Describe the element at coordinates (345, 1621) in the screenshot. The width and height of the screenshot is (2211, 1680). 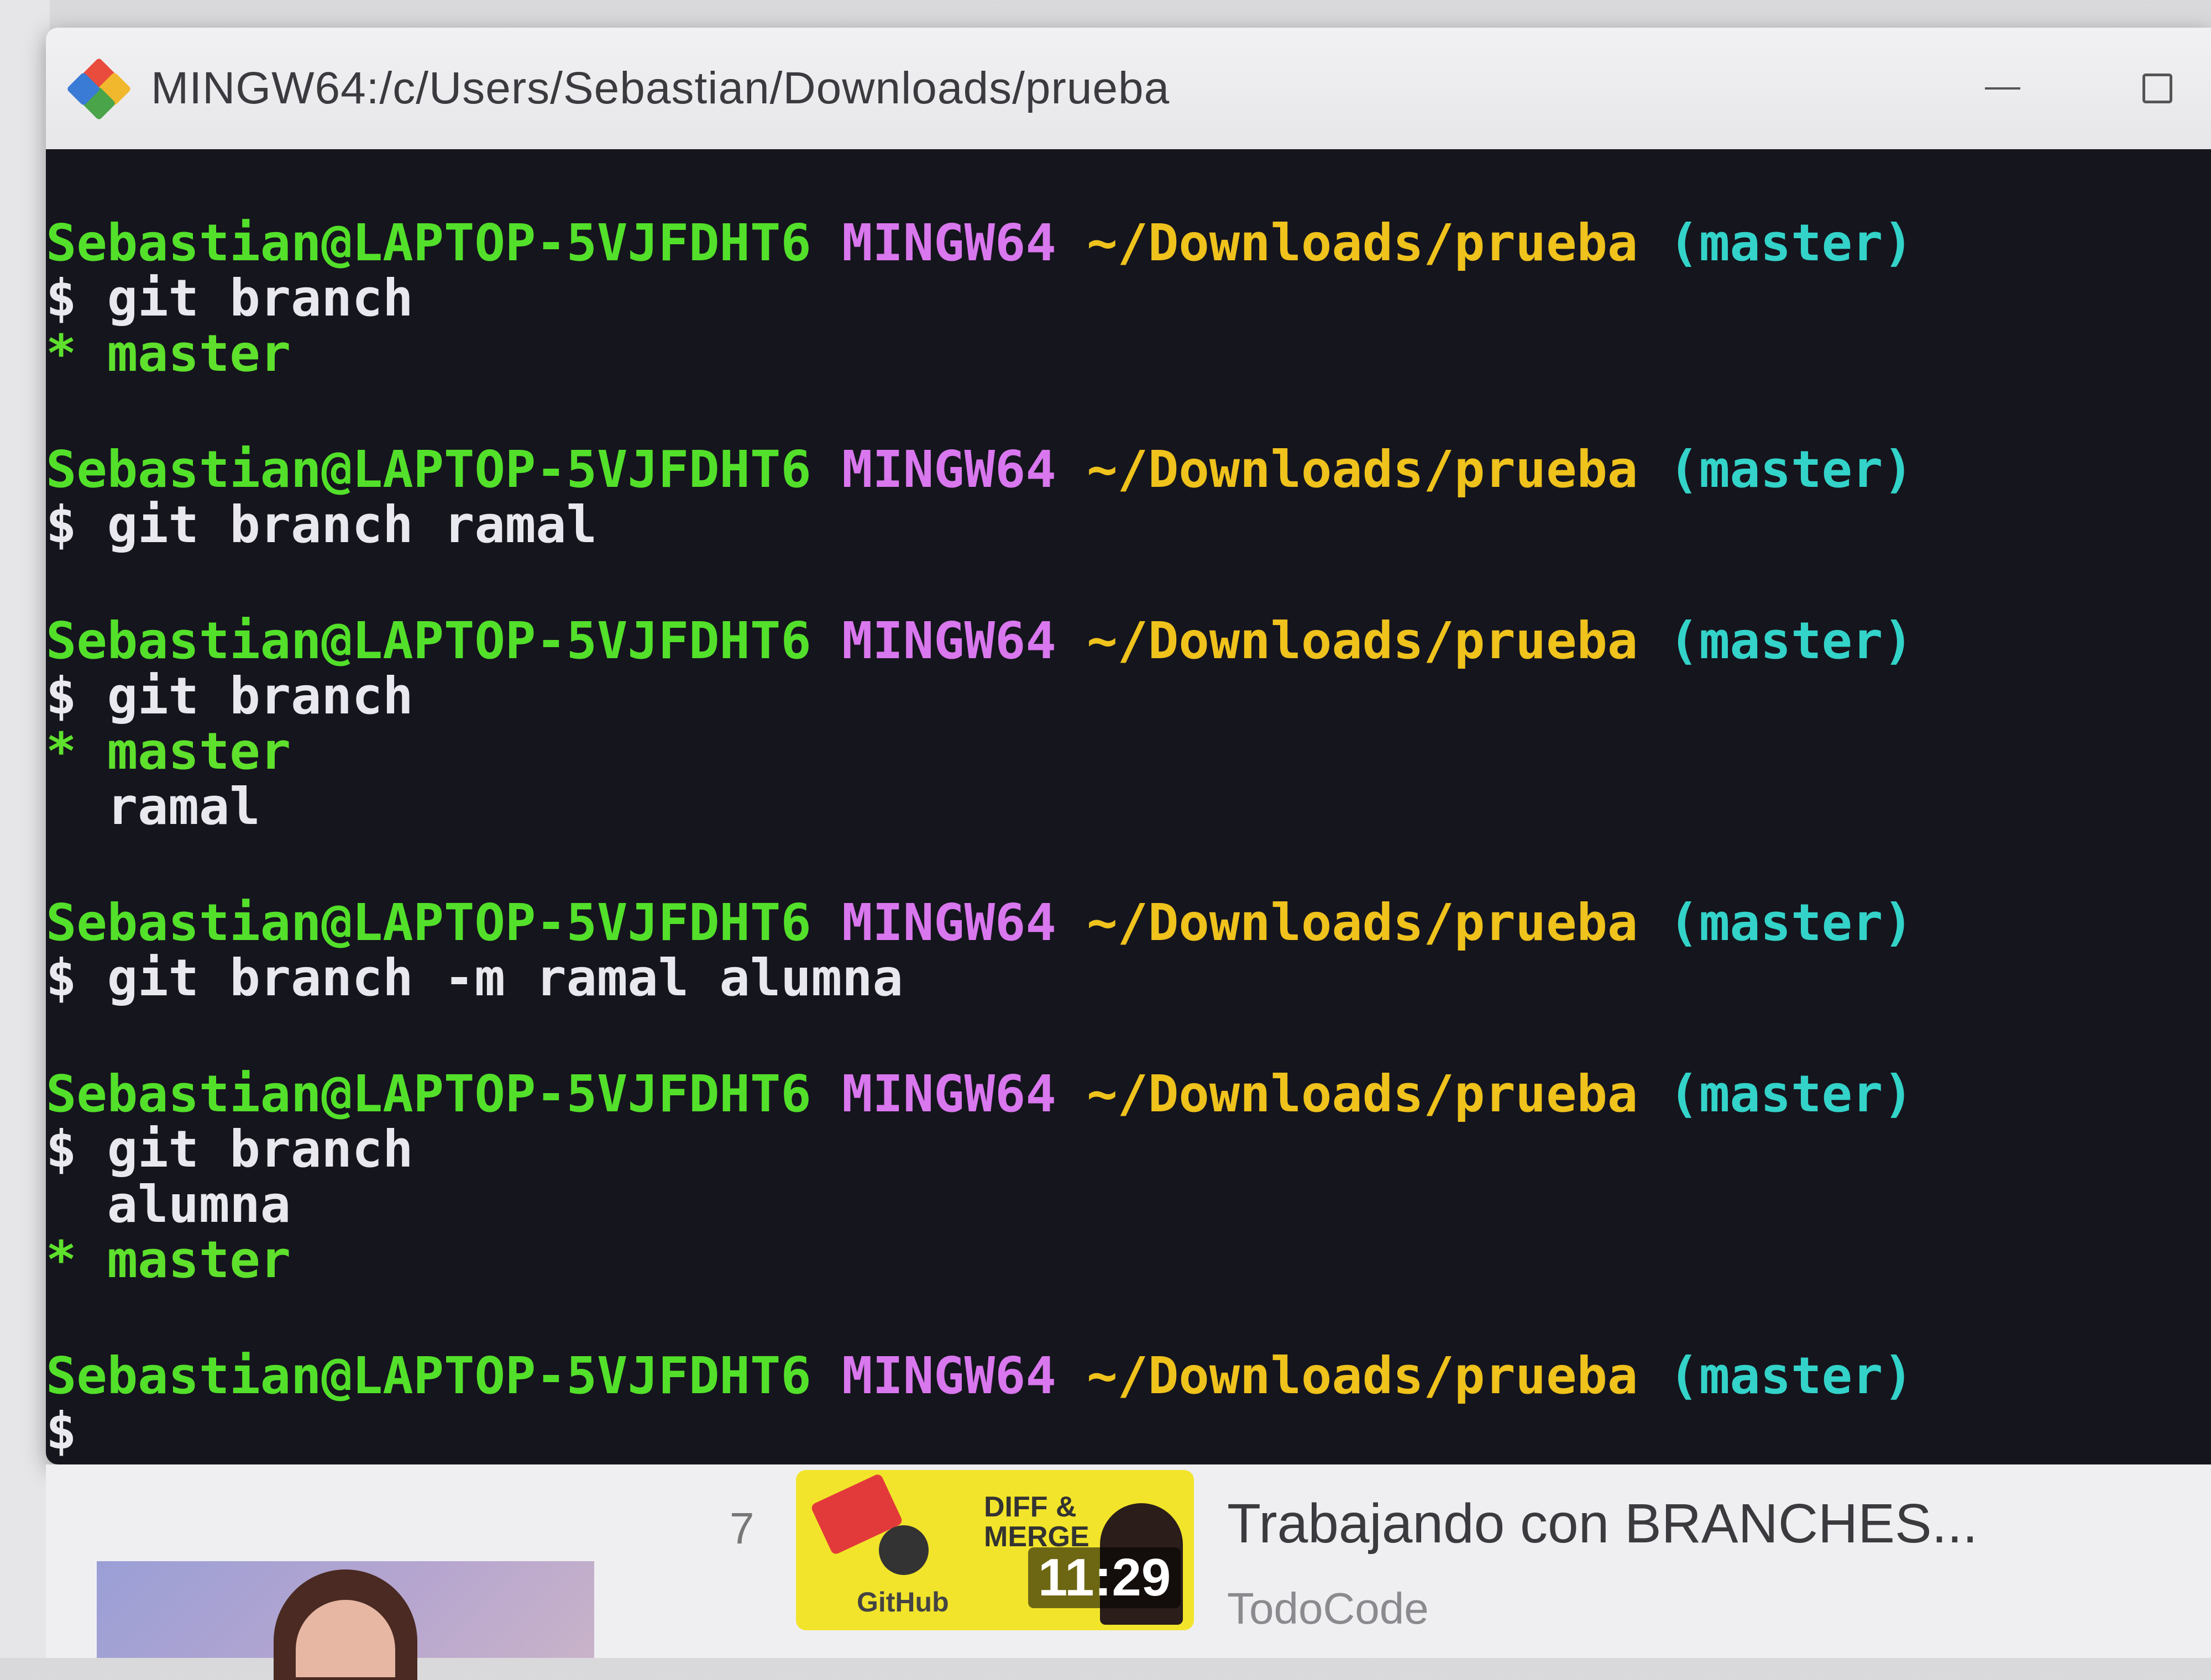
I see `video-thumbnail-left` at that location.